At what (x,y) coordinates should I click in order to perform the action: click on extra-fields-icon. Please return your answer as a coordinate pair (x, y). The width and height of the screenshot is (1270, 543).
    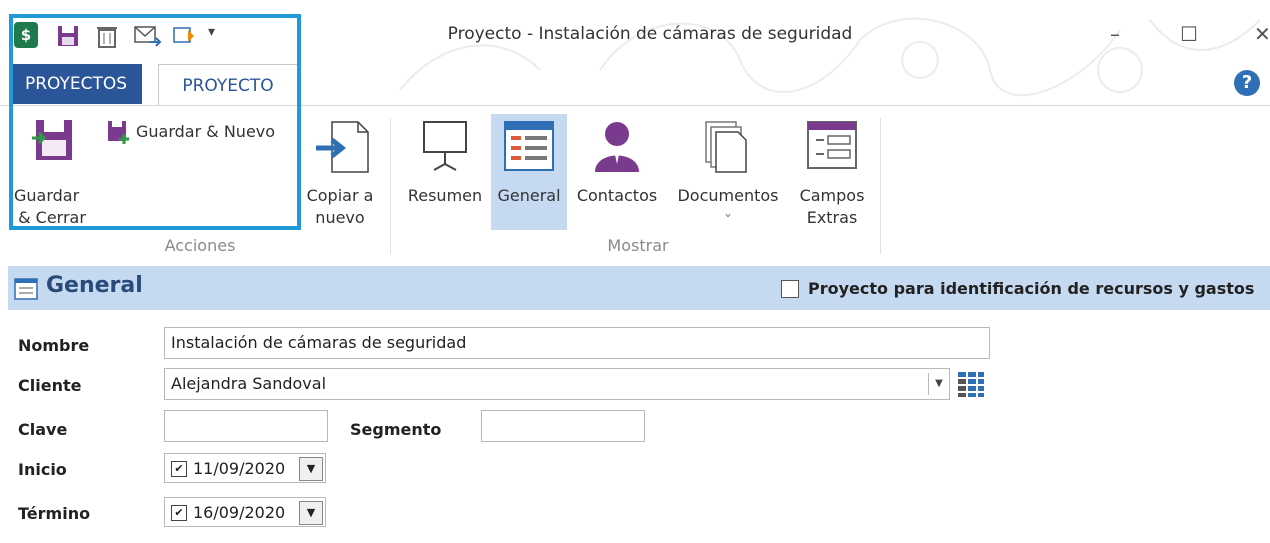
    Looking at the image, I should click on (832, 145).